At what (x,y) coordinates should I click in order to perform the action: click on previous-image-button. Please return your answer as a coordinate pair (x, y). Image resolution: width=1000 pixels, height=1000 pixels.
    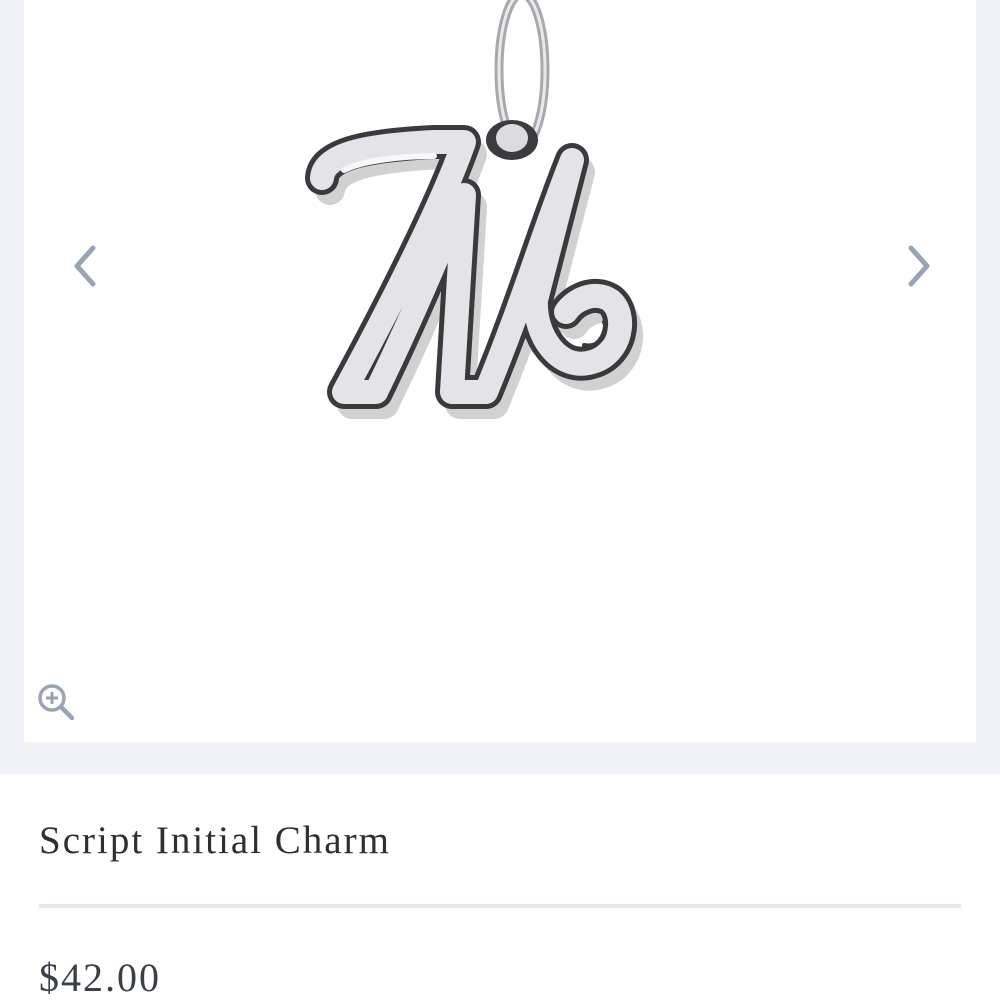
    Looking at the image, I should click on (86, 266).